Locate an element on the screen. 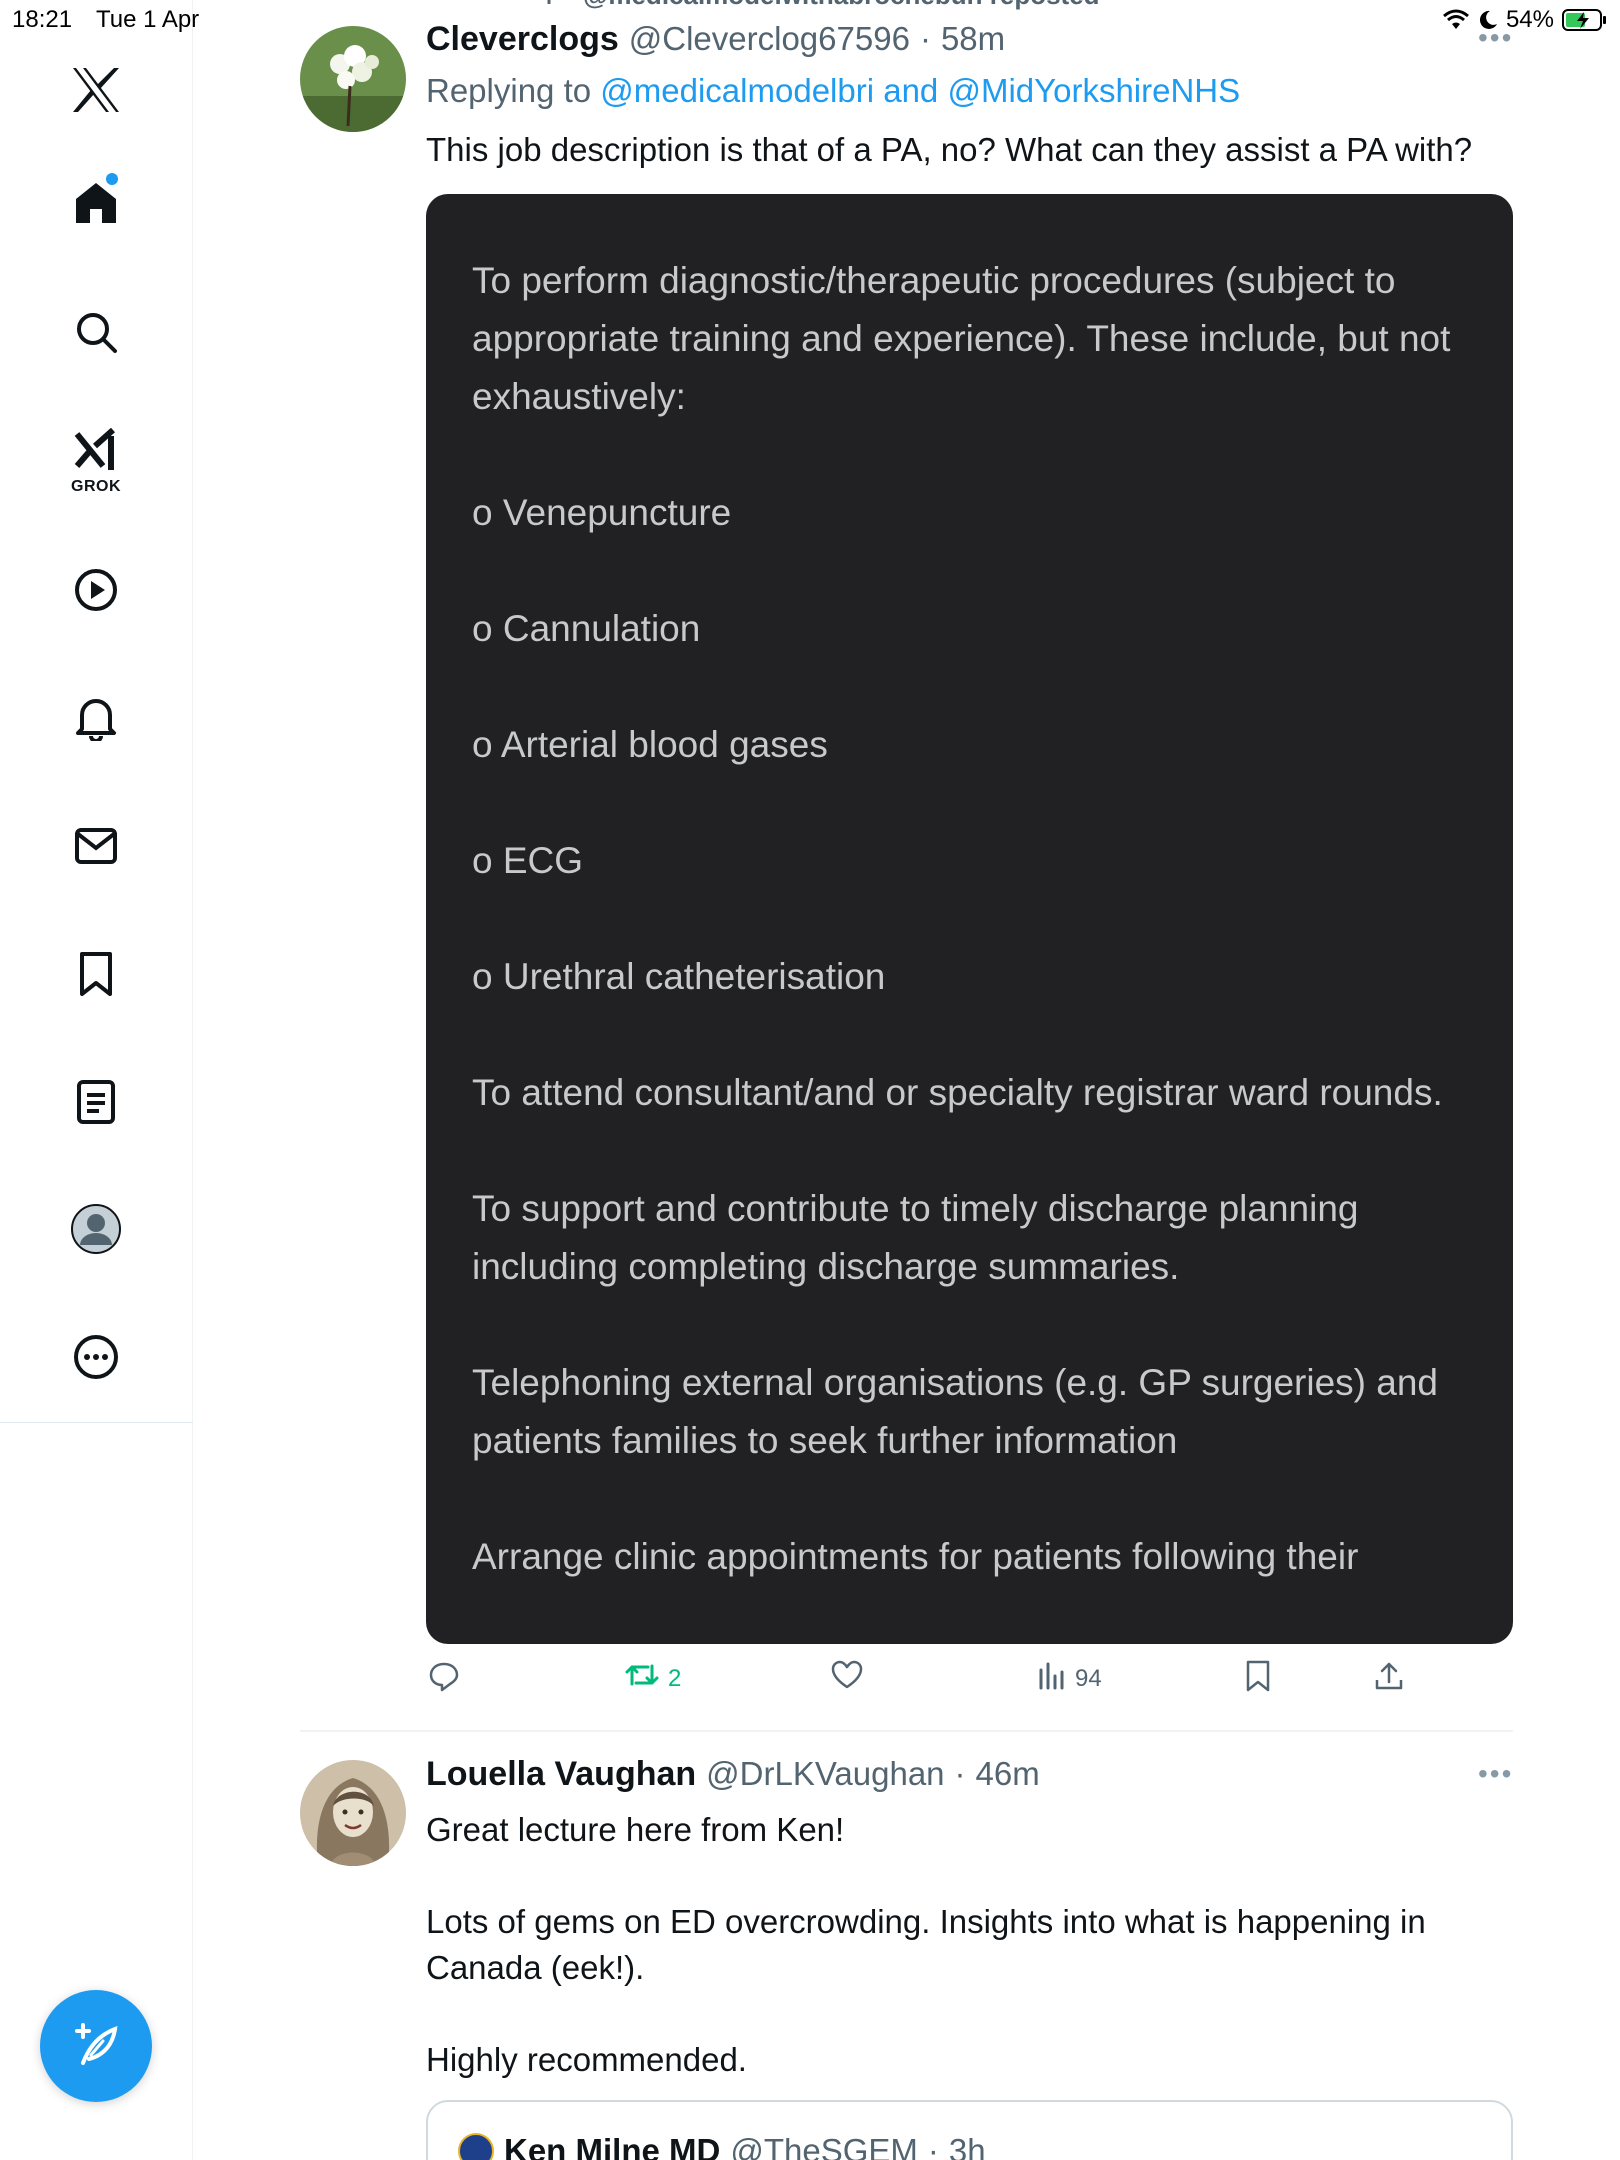 The width and height of the screenshot is (1620, 2160). mention-link: @medicalmodelbri is located at coordinates (737, 90).